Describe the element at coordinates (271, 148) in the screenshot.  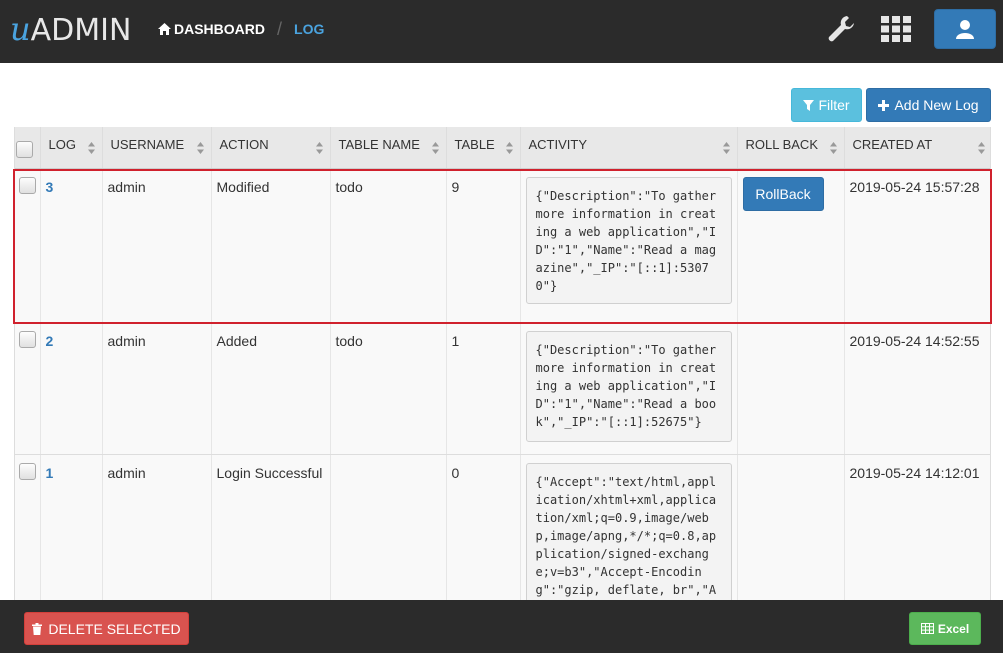
I see `column-header-action: ACTION` at that location.